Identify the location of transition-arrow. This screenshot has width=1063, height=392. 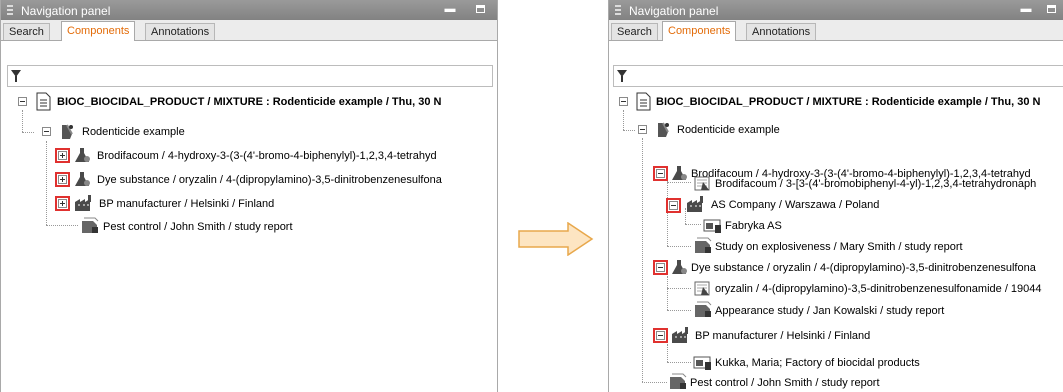
(556, 239).